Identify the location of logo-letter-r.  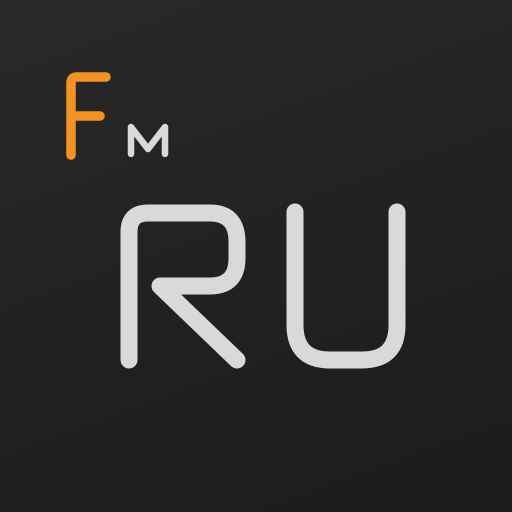
(183, 286).